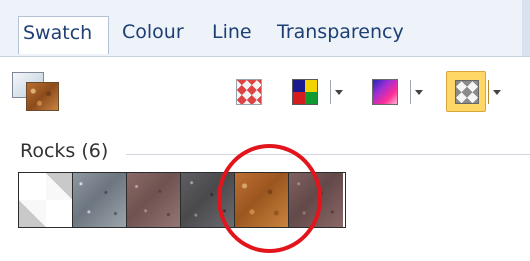 The image size is (530, 261). Describe the element at coordinates (208, 200) in the screenshot. I see `dark-grey-rock-swatch` at that location.